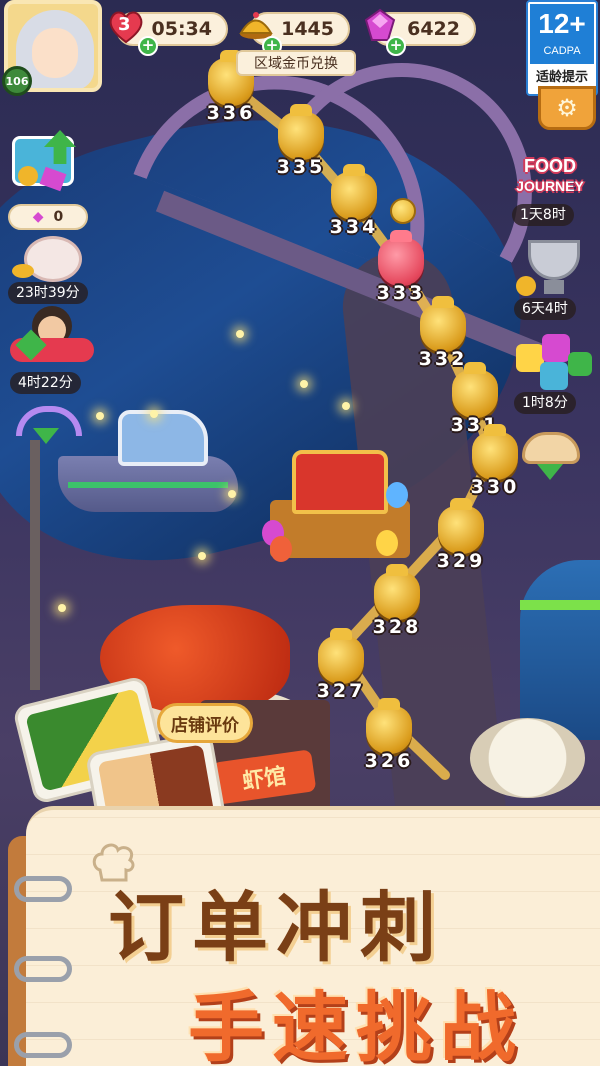 Image resolution: width=600 pixels, height=1066 pixels. I want to click on level-node-334: 334, so click(354, 204).